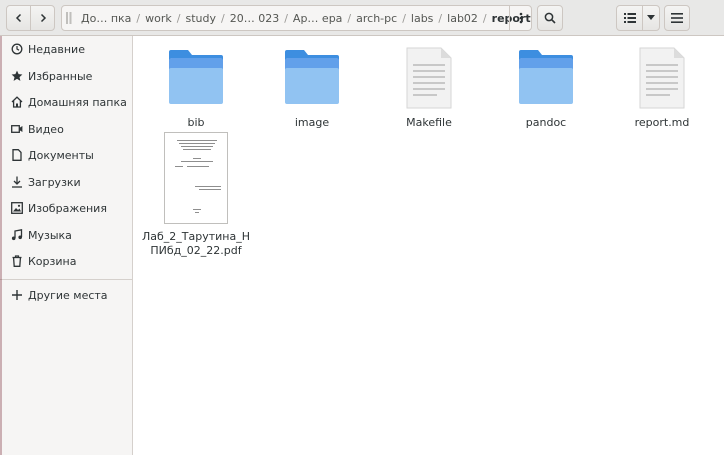  I want to click on file-name: bib, so click(196, 122).